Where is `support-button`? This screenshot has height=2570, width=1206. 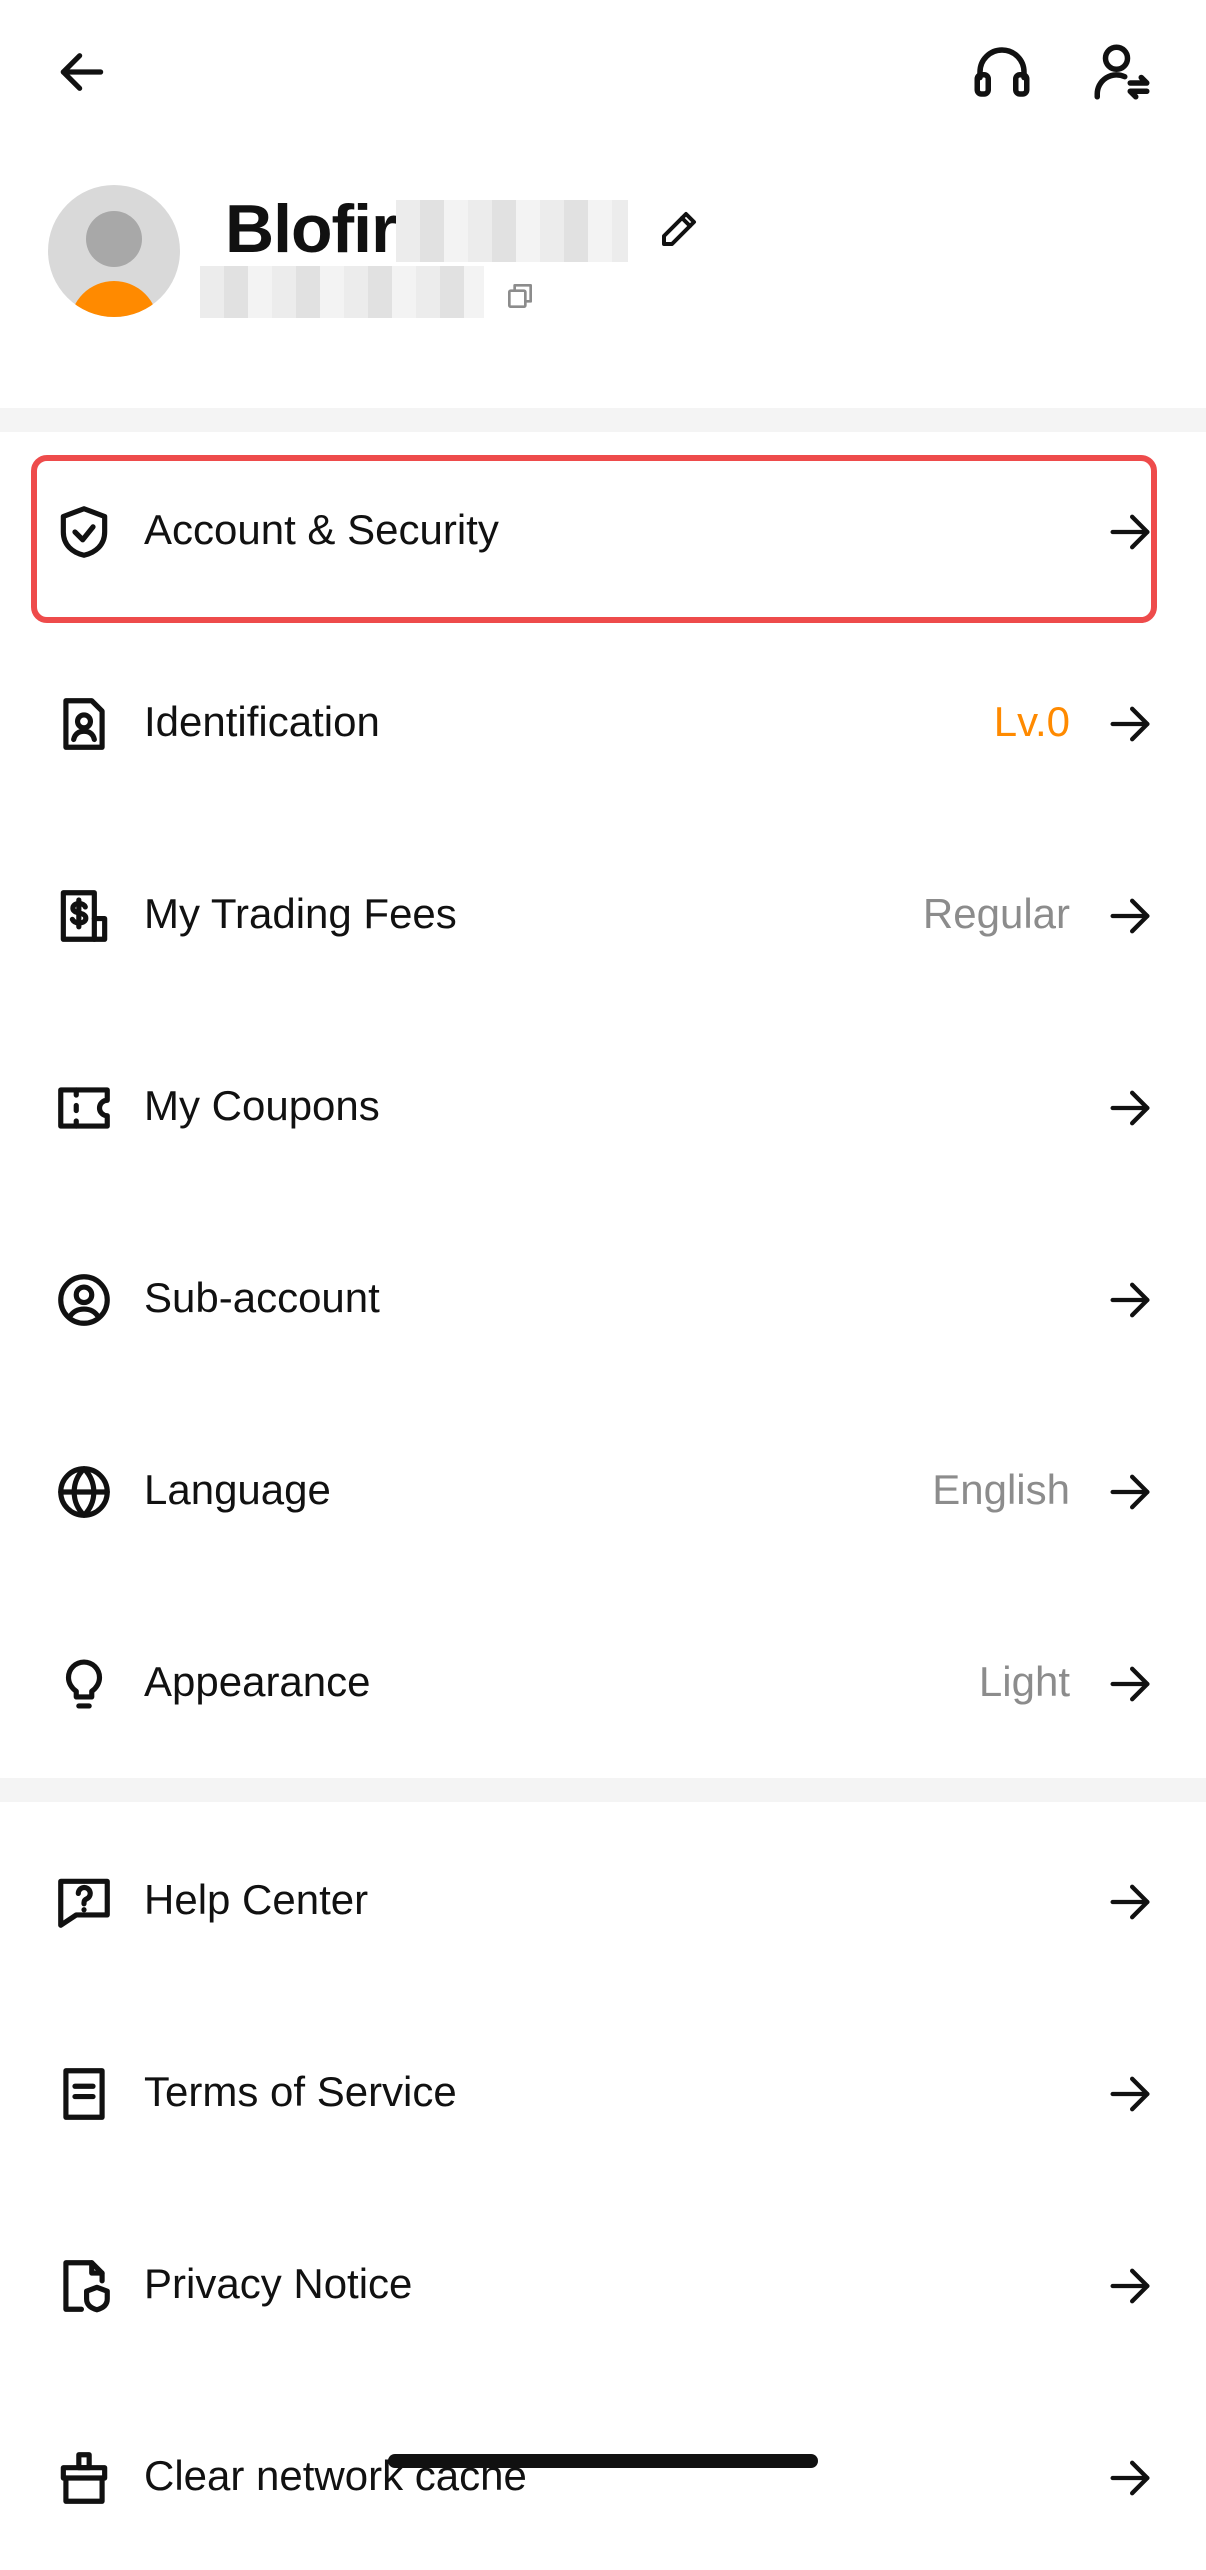
support-button is located at coordinates (1002, 72).